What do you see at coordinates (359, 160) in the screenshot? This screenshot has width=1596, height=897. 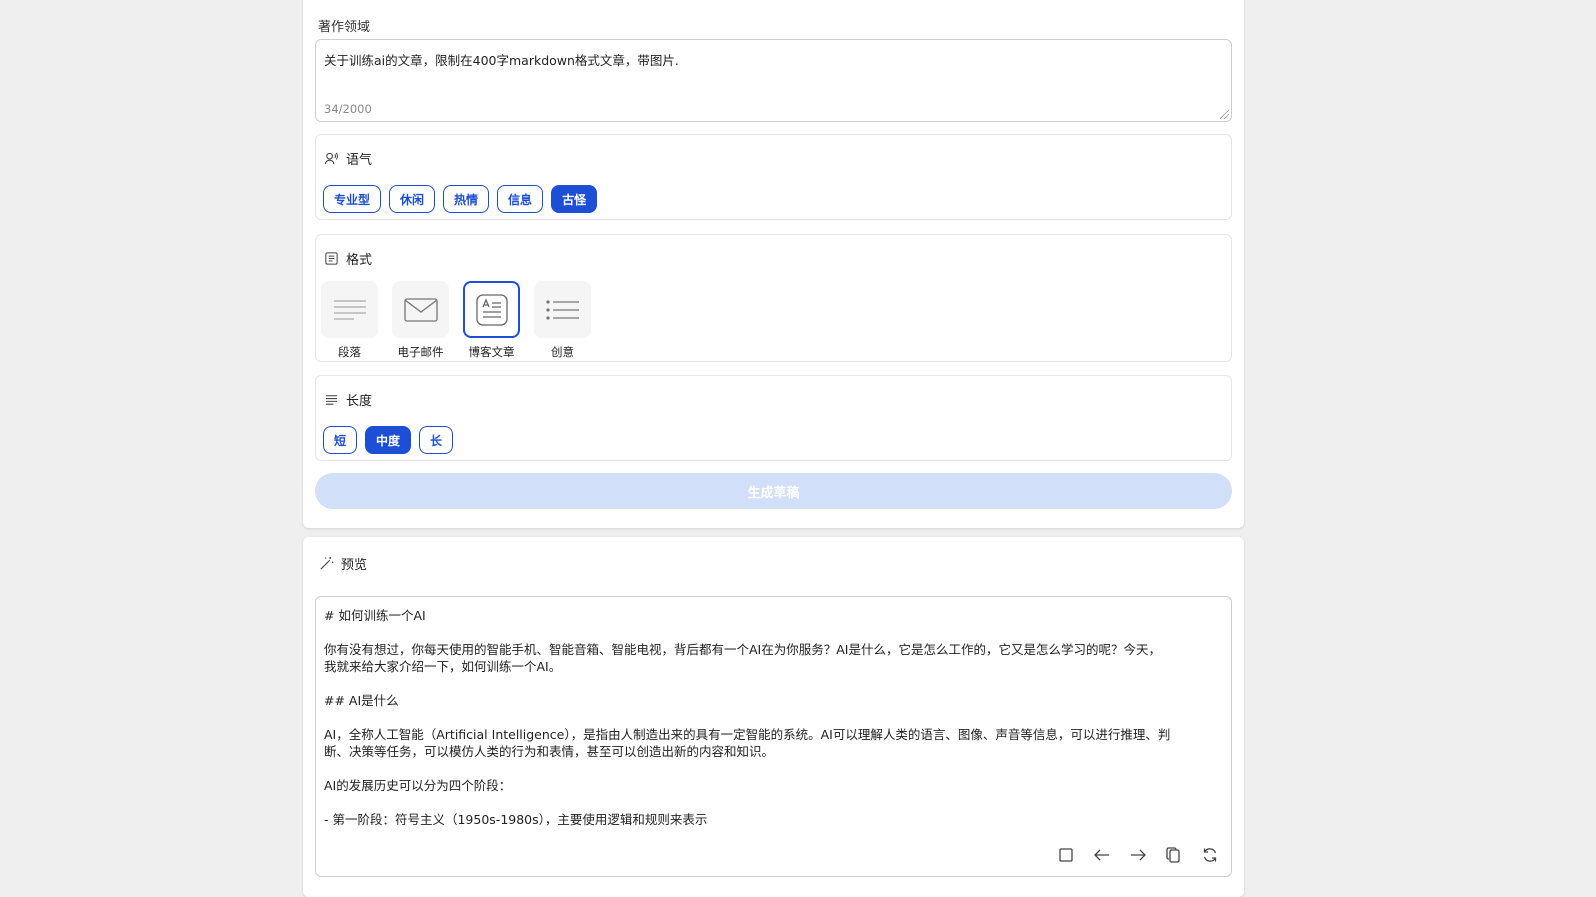 I see `tone-title: 语气` at bounding box center [359, 160].